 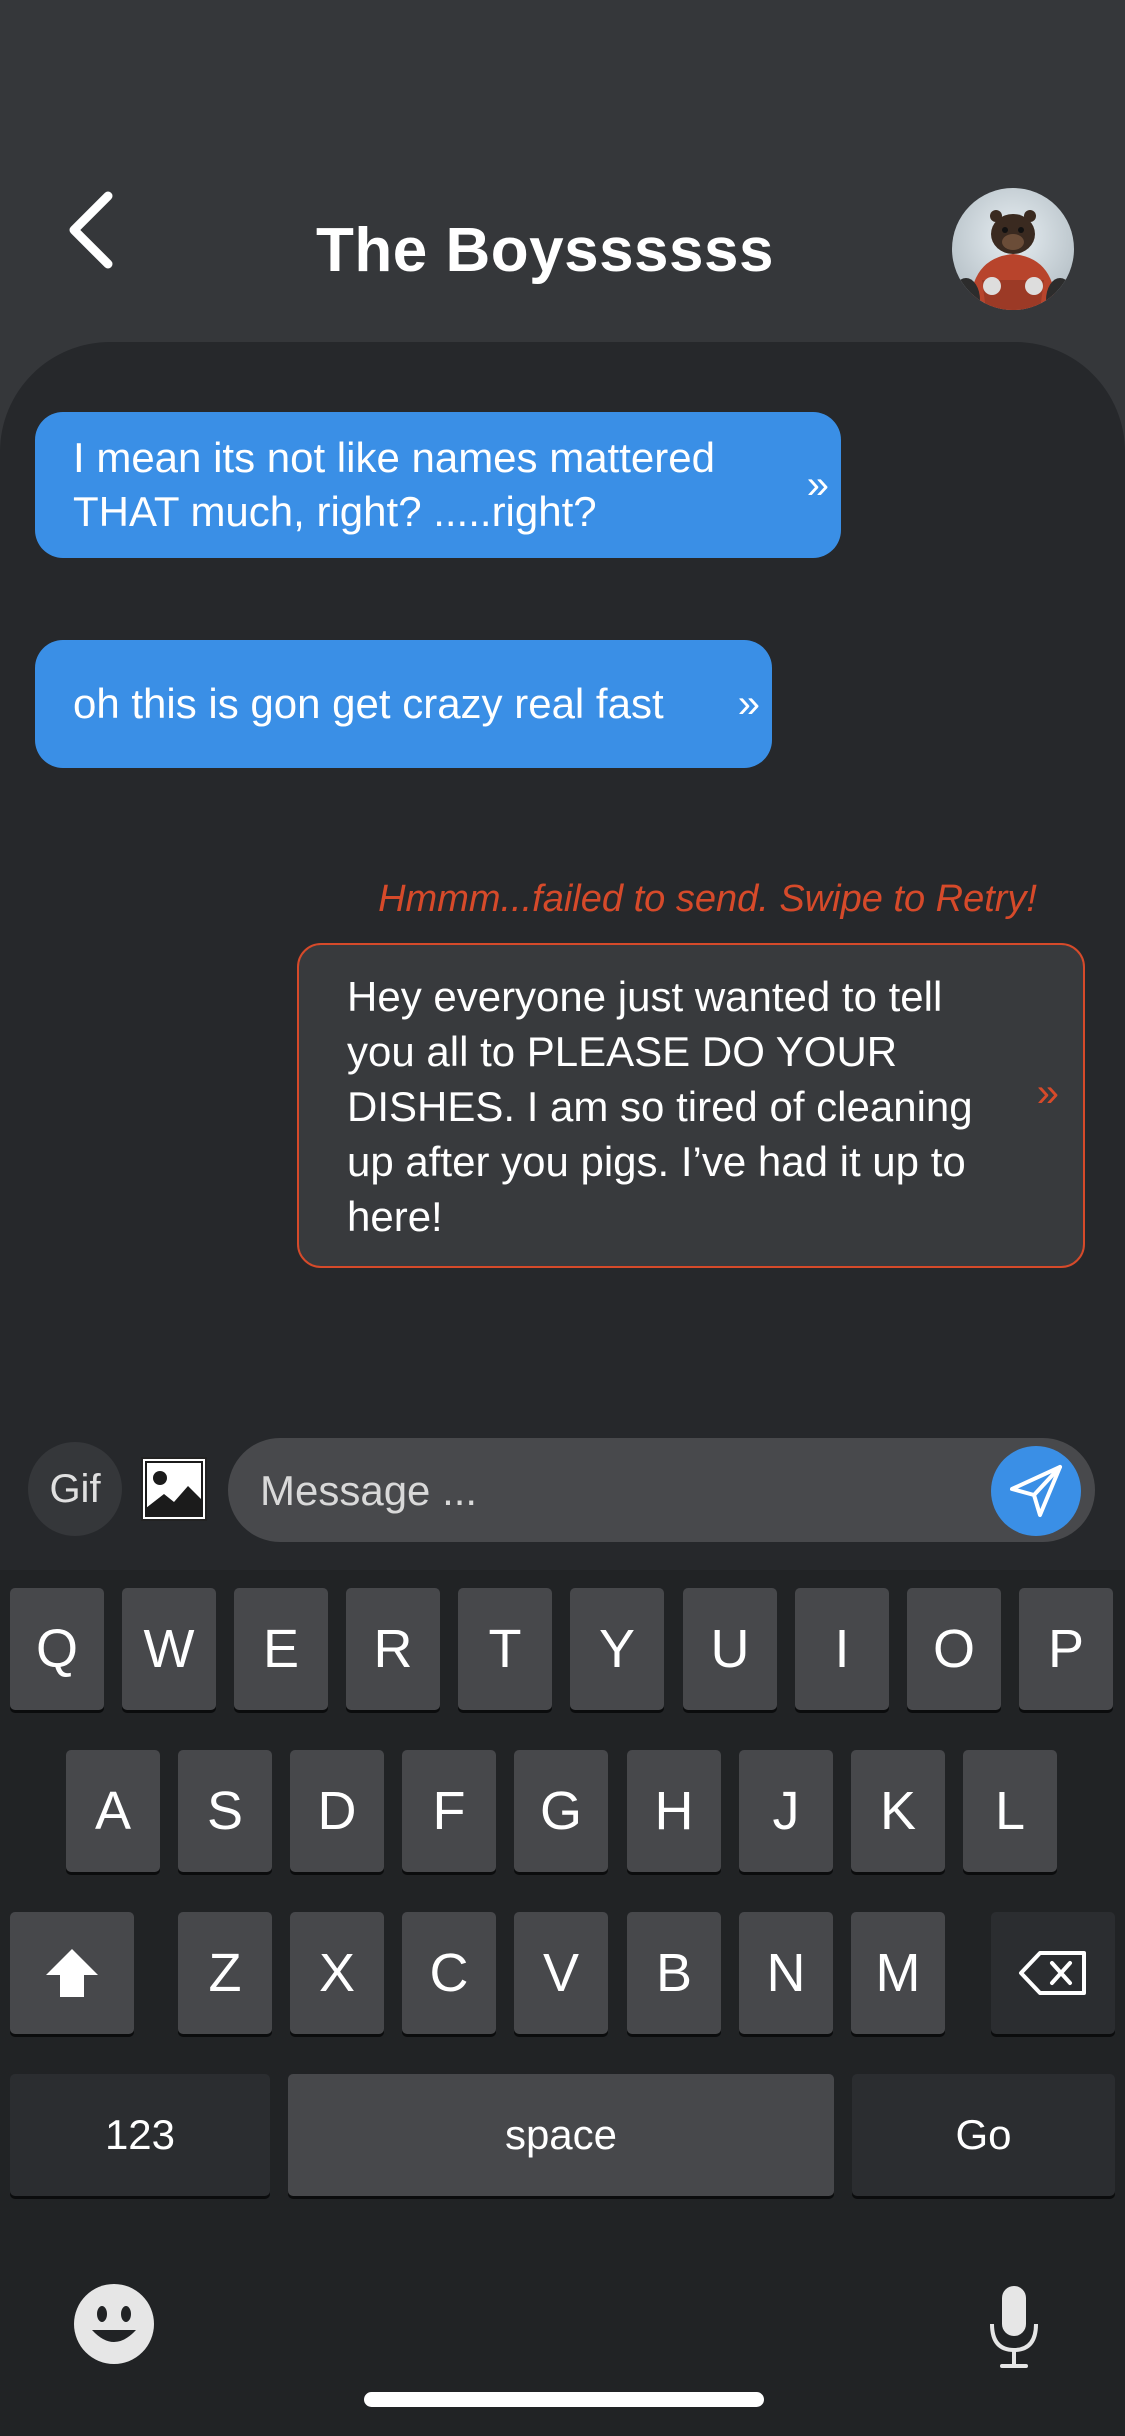 I want to click on key-x: X, so click(x=337, y=1973).